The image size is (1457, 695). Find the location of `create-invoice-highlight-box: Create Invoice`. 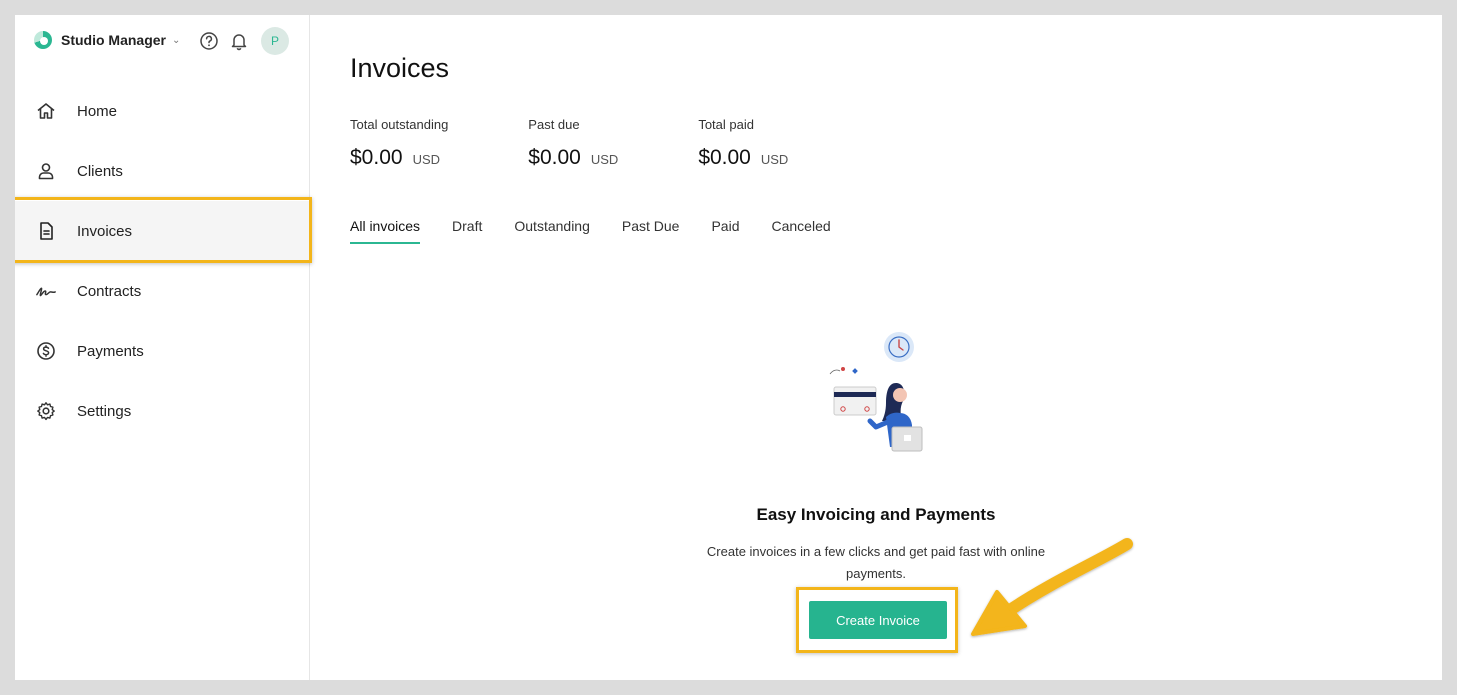

create-invoice-highlight-box: Create Invoice is located at coordinates (877, 620).